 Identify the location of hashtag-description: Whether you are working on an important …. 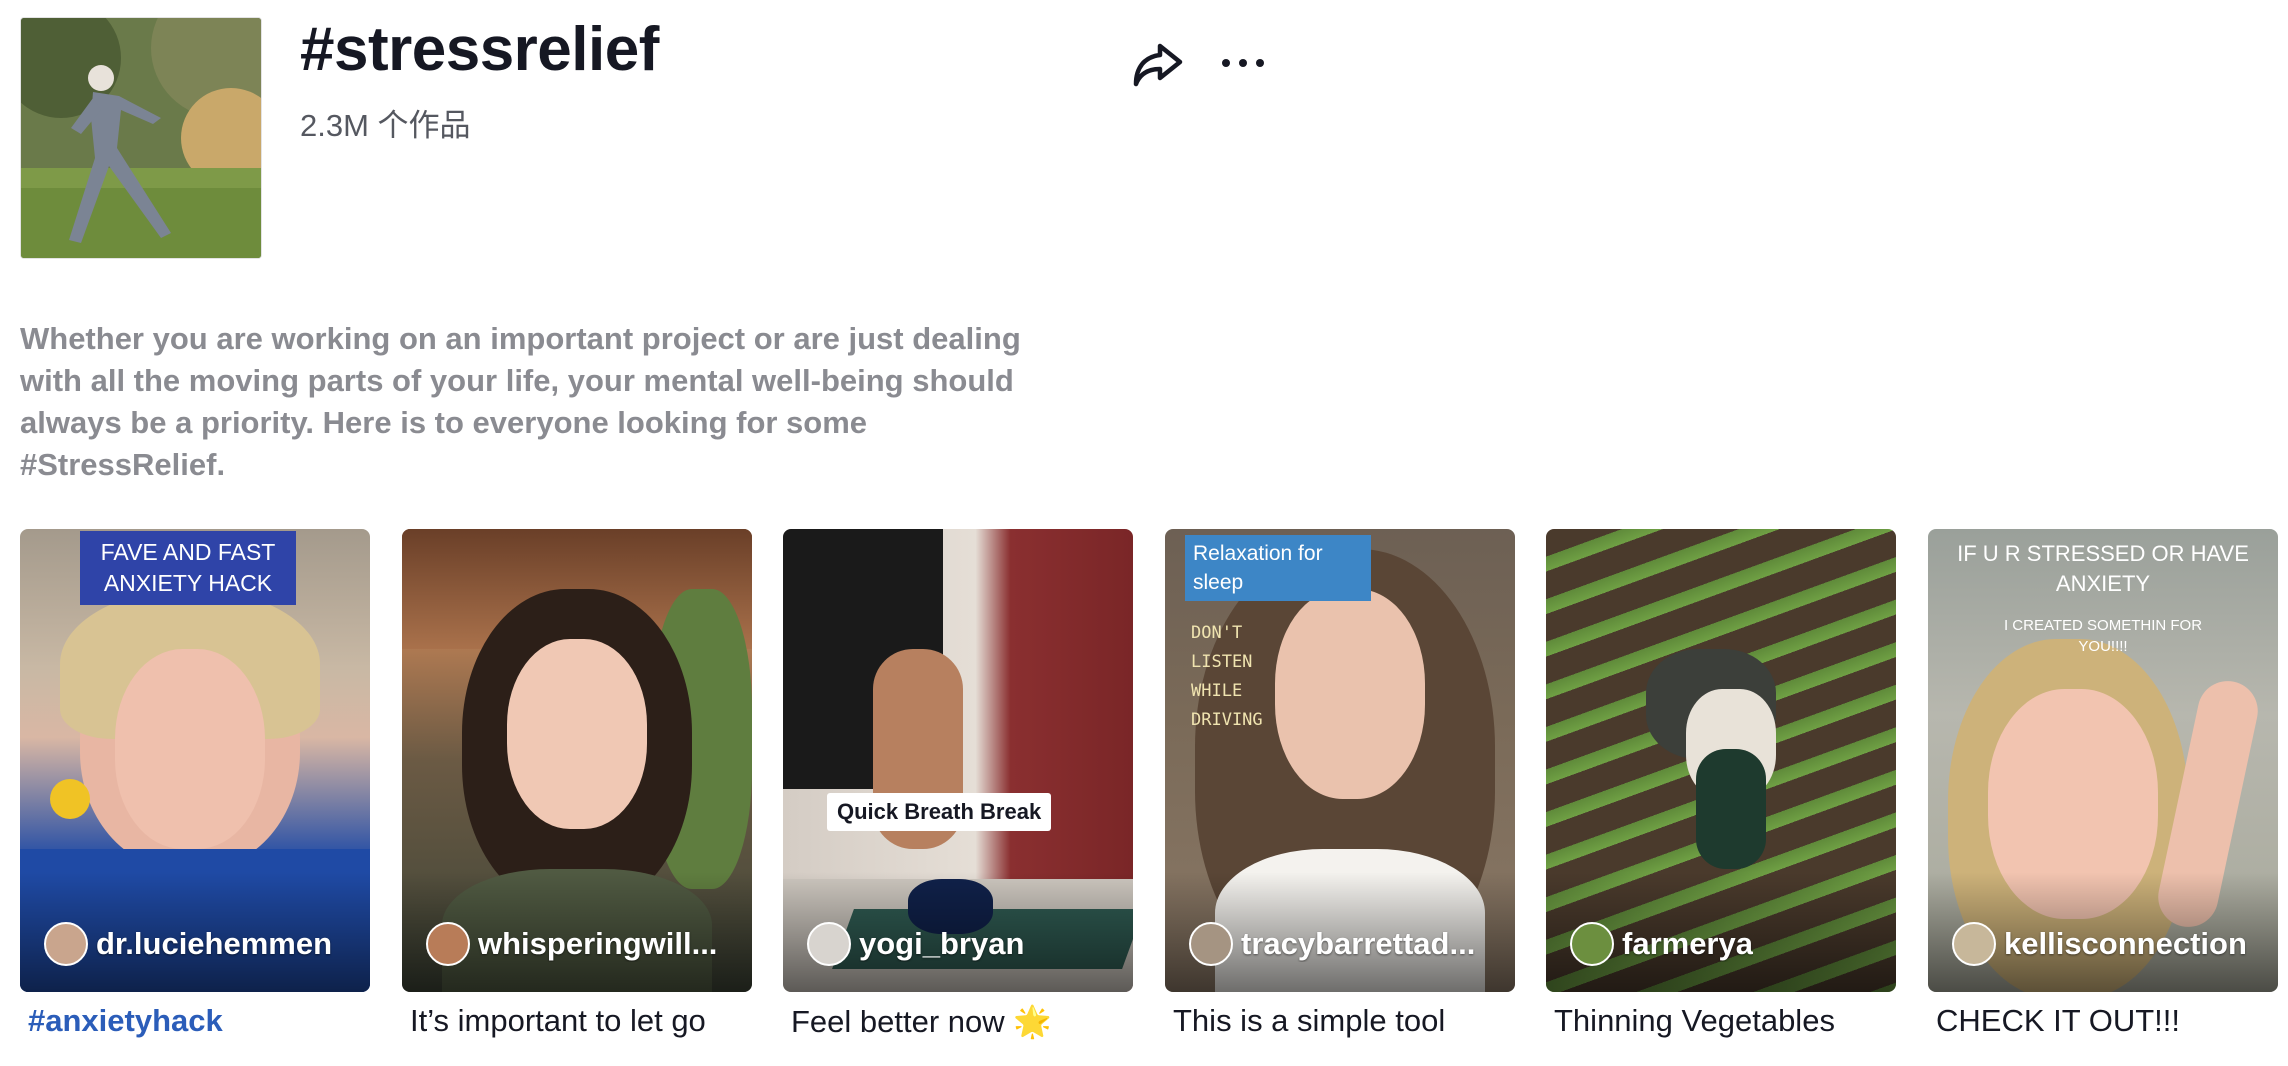
(520, 401).